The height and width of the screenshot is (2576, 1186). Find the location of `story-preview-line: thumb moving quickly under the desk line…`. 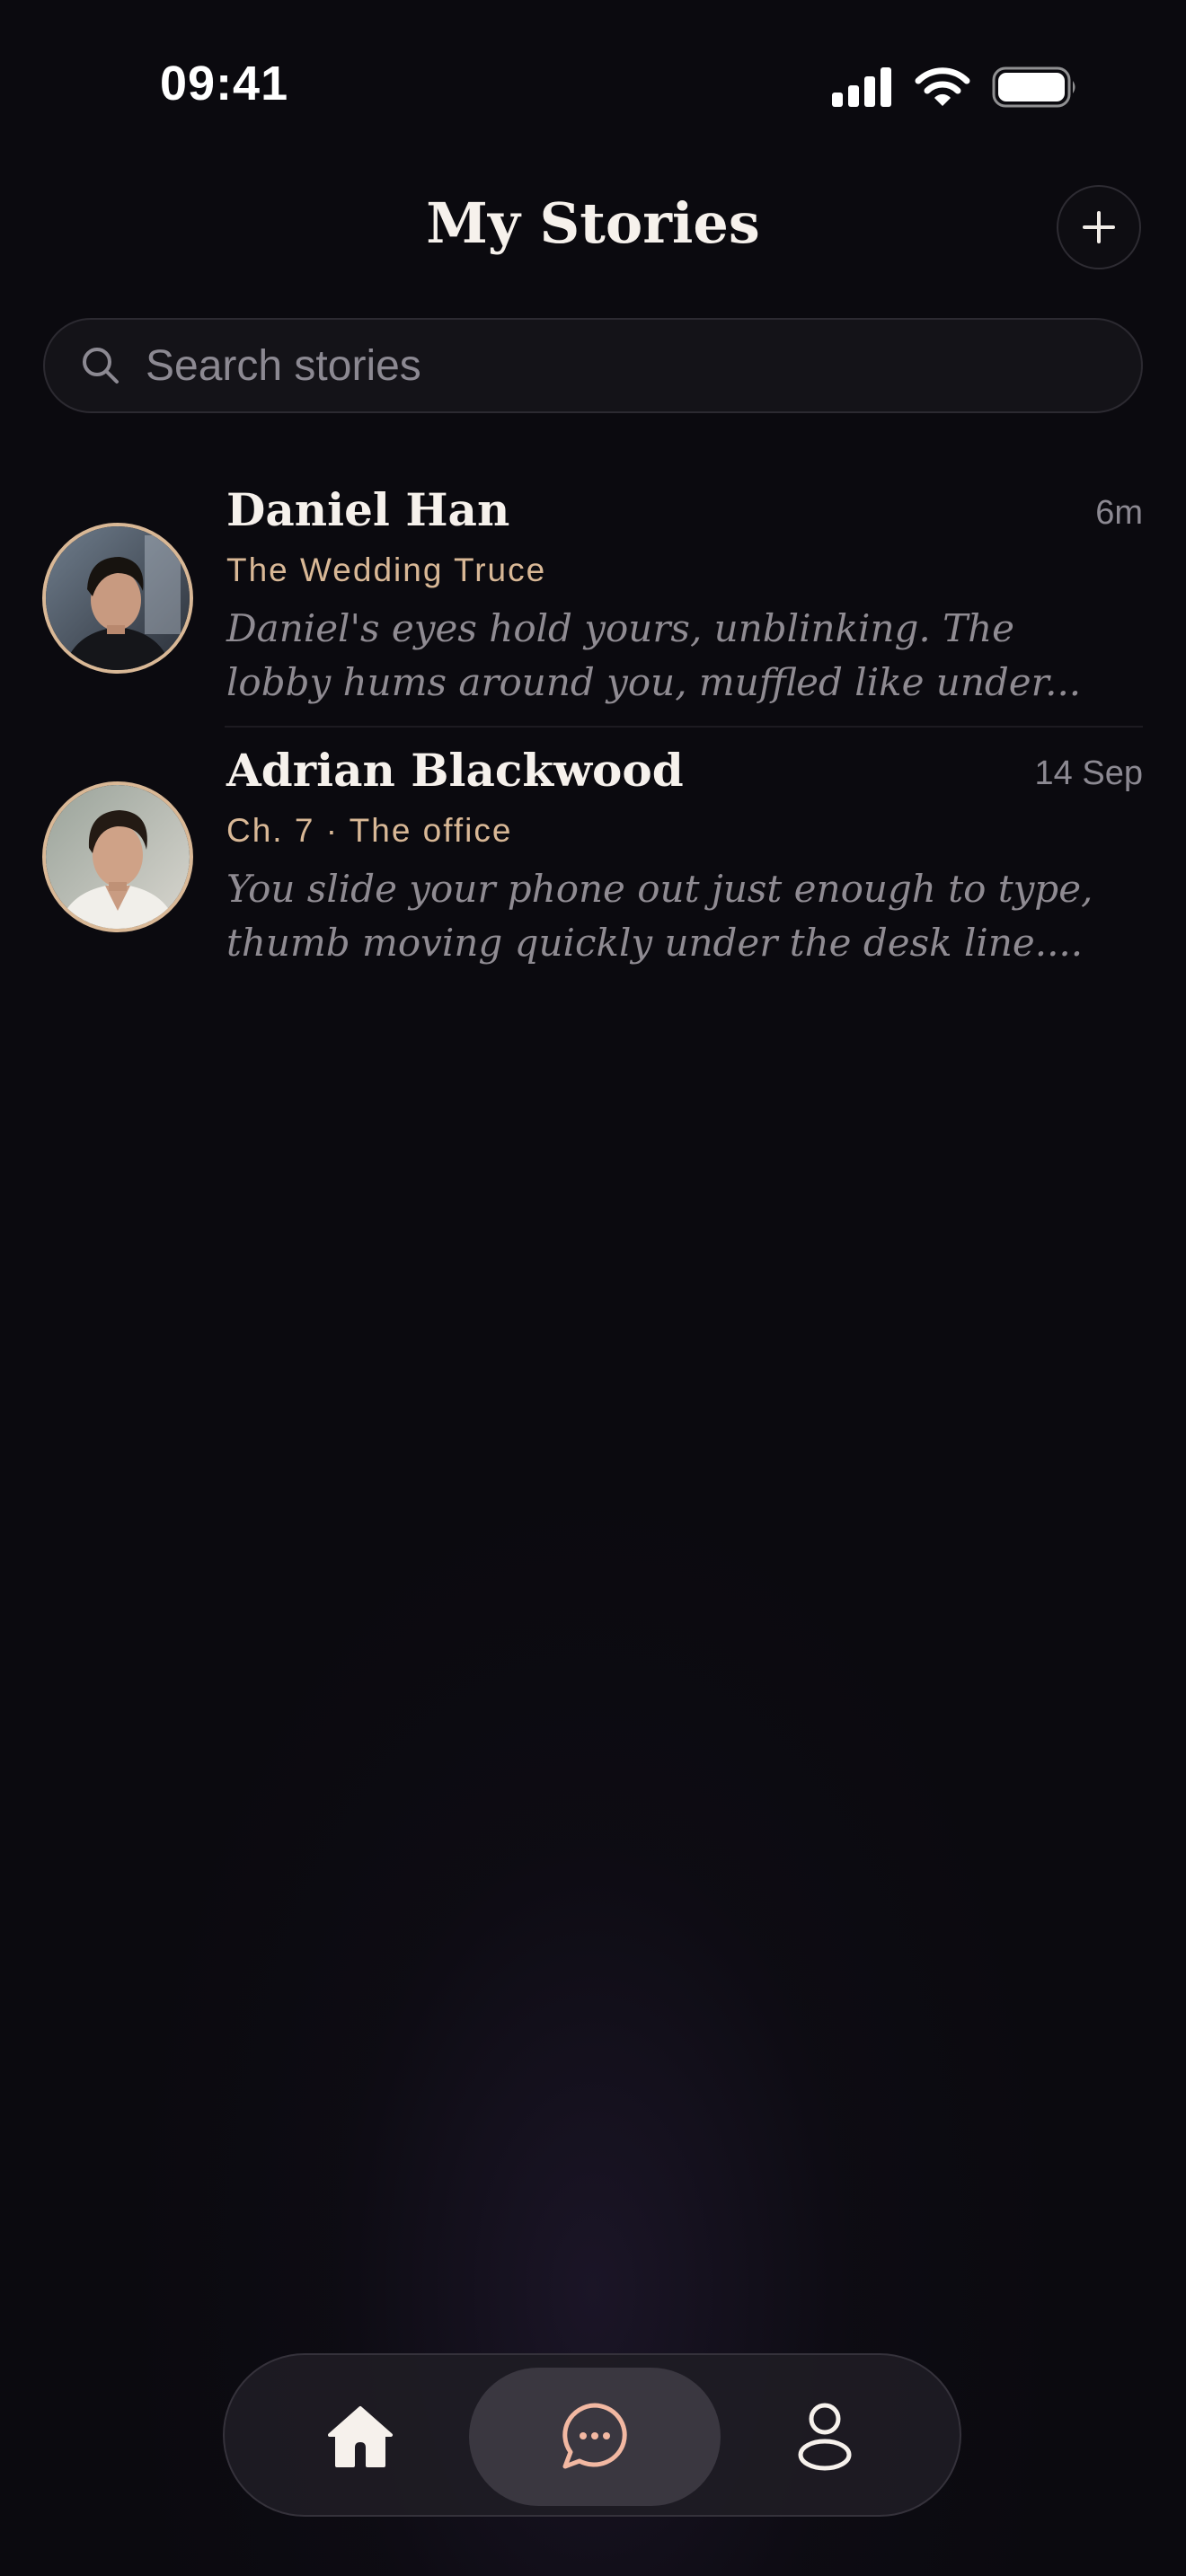

story-preview-line: thumb moving quickly under the desk line… is located at coordinates (655, 943).